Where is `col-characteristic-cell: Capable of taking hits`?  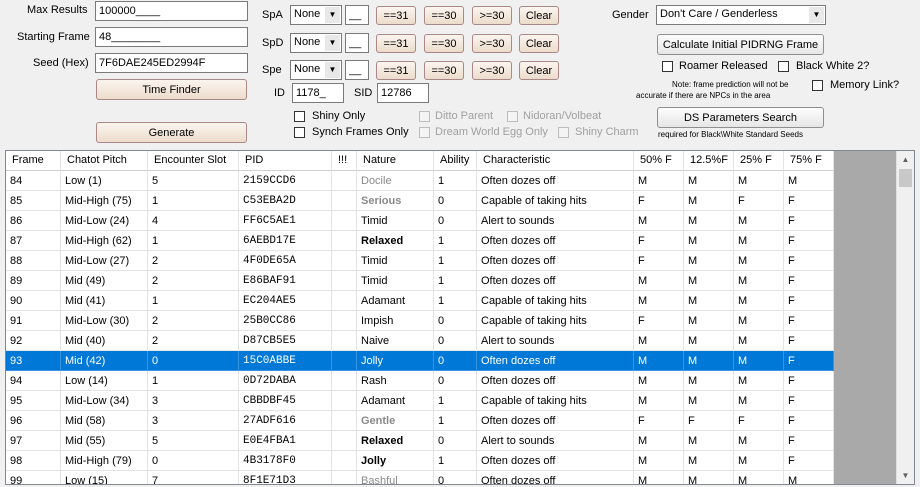 col-characteristic-cell: Capable of taking hits is located at coordinates (555, 401).